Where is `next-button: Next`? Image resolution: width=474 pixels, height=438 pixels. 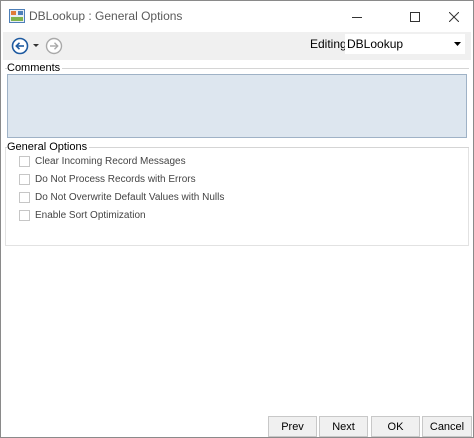
next-button: Next is located at coordinates (343, 426).